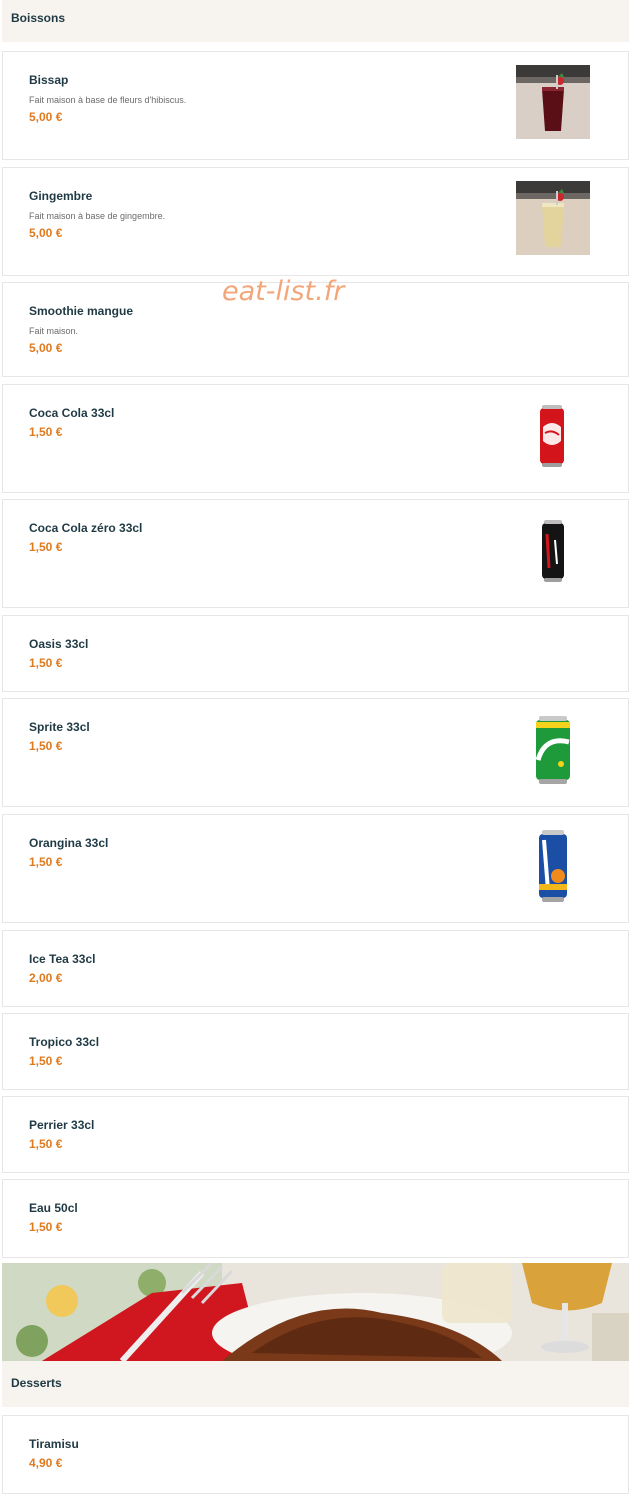 This screenshot has height=1500, width=629. What do you see at coordinates (97, 216) in the screenshot?
I see `item-description: Fait maison à base de gingembre.` at bounding box center [97, 216].